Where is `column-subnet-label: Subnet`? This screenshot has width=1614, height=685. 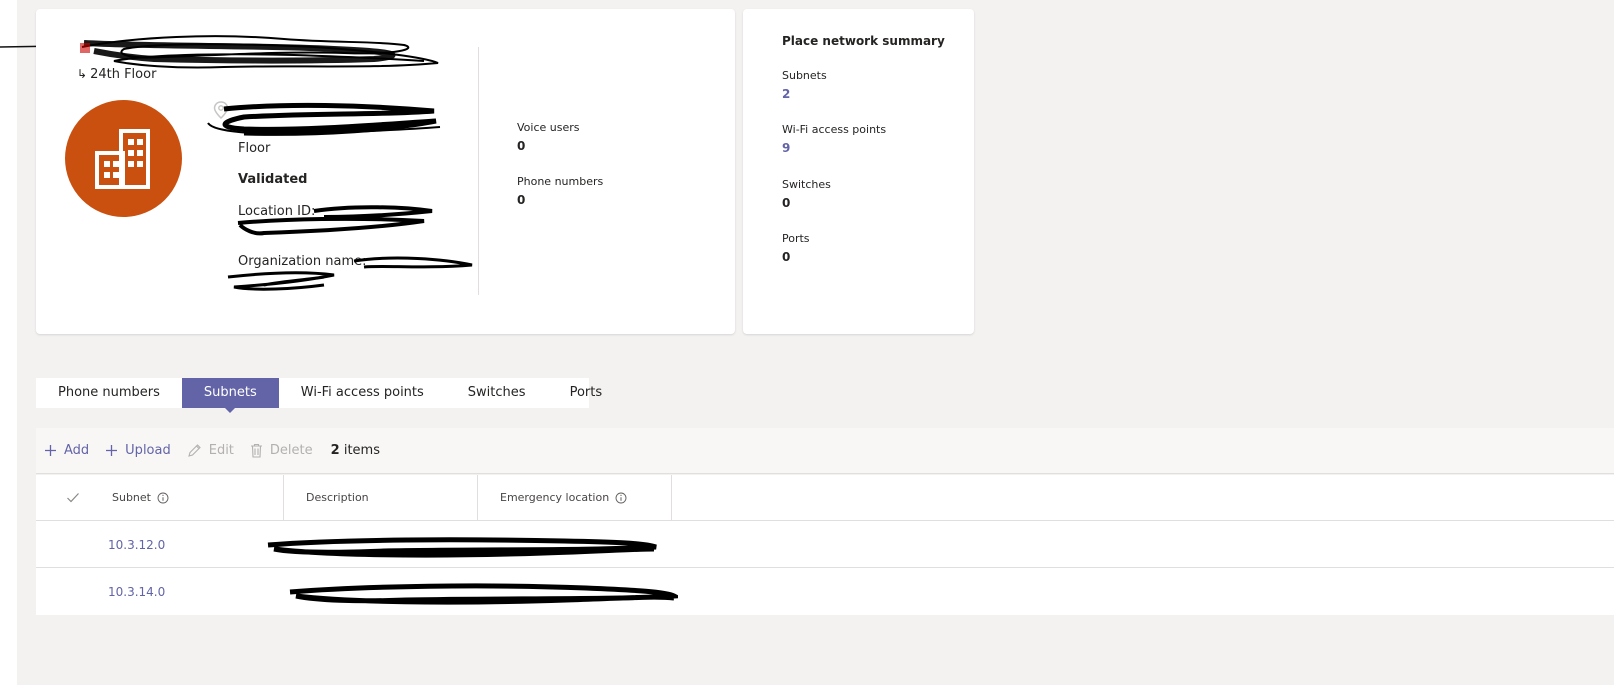 column-subnet-label: Subnet is located at coordinates (131, 497).